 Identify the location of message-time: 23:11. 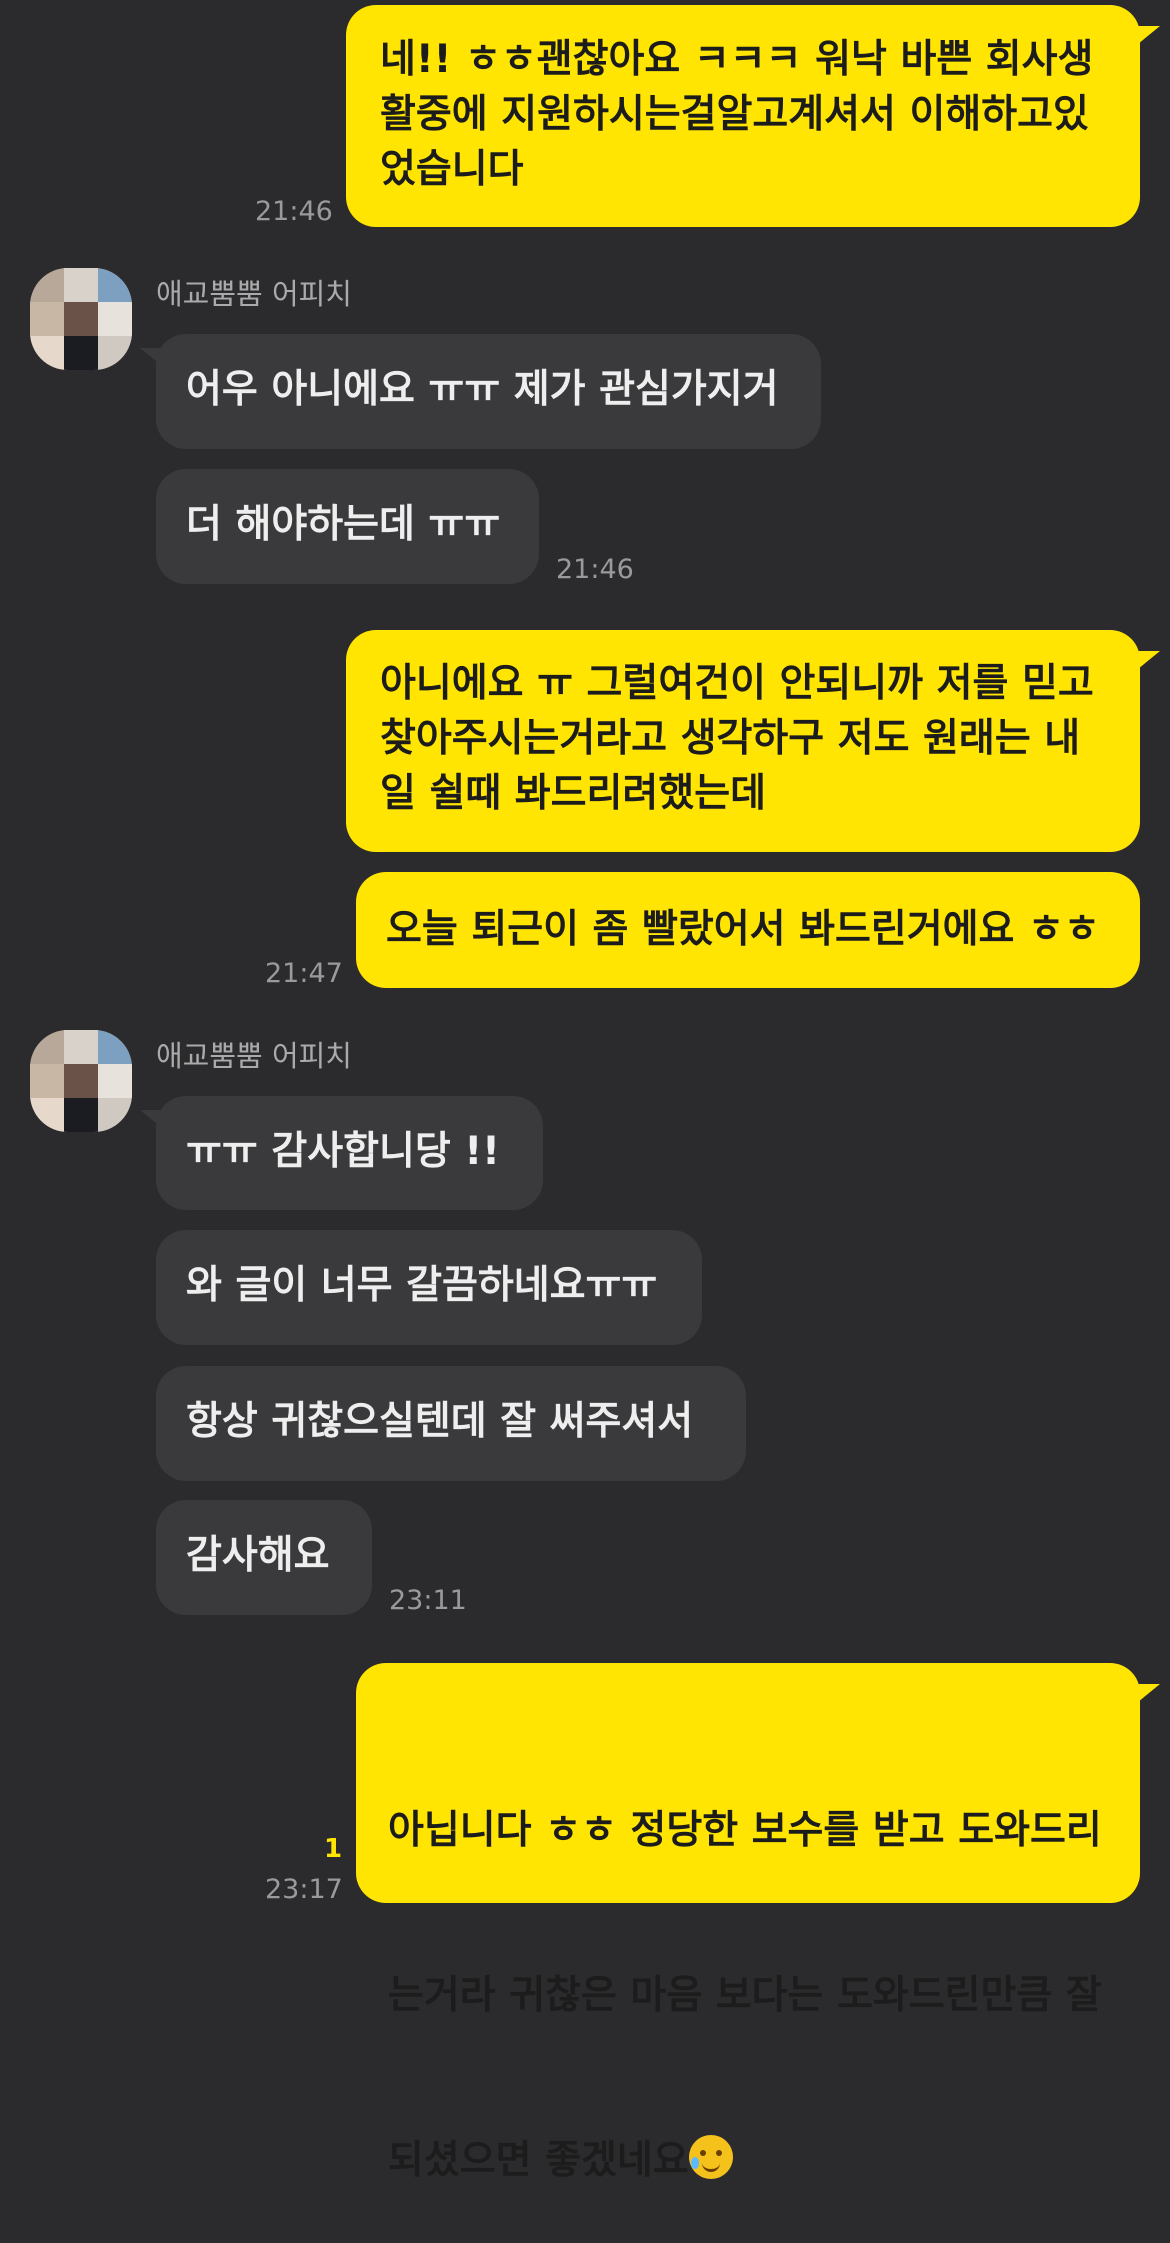
(428, 1600).